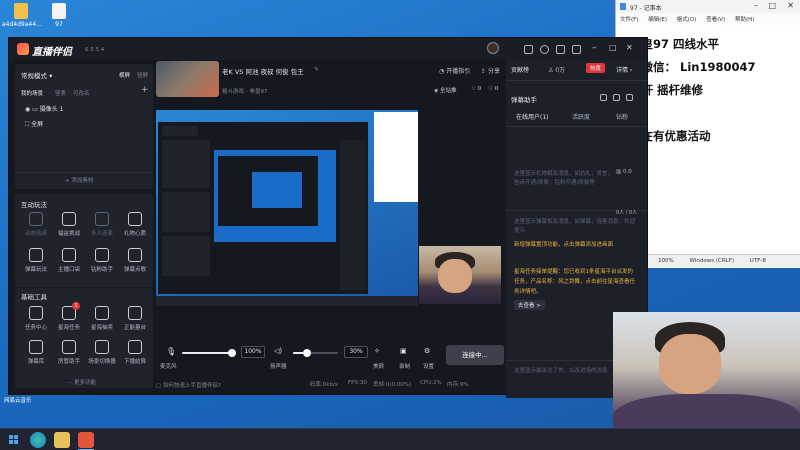 The width and height of the screenshot is (800, 450). What do you see at coordinates (135, 347) in the screenshot?
I see `end-icon` at bounding box center [135, 347].